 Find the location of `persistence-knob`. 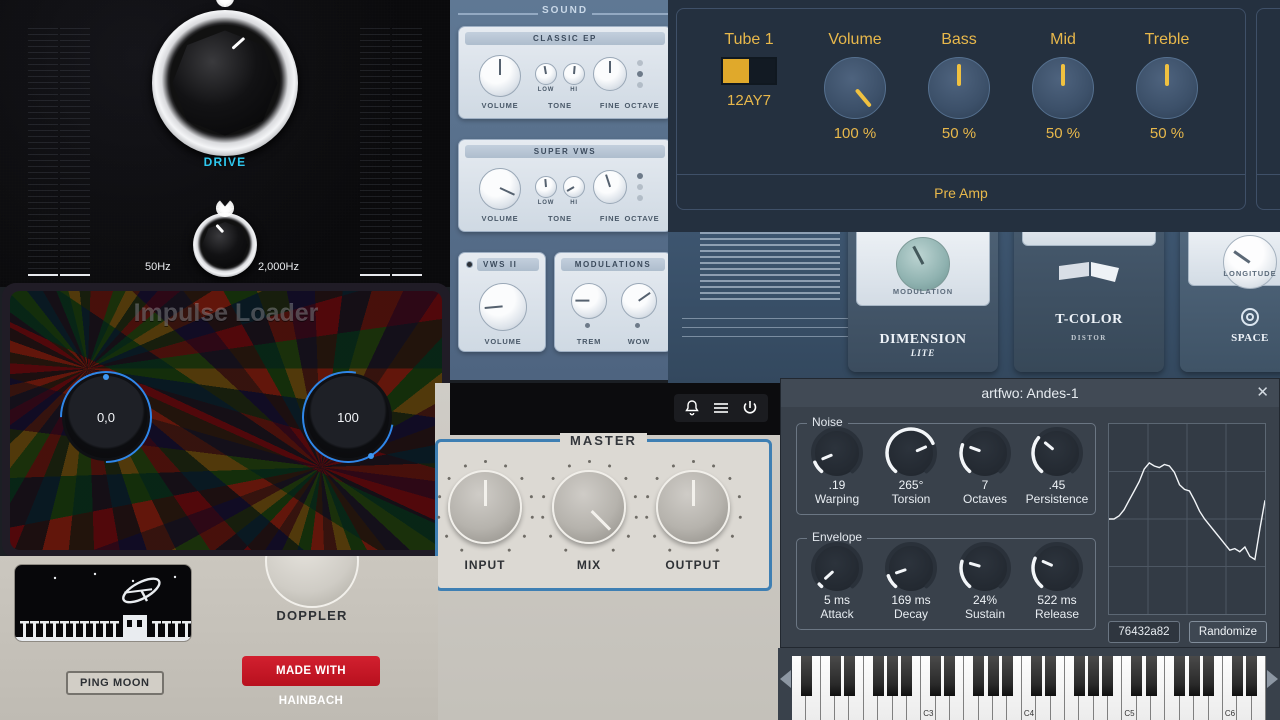

persistence-knob is located at coordinates (1057, 451).